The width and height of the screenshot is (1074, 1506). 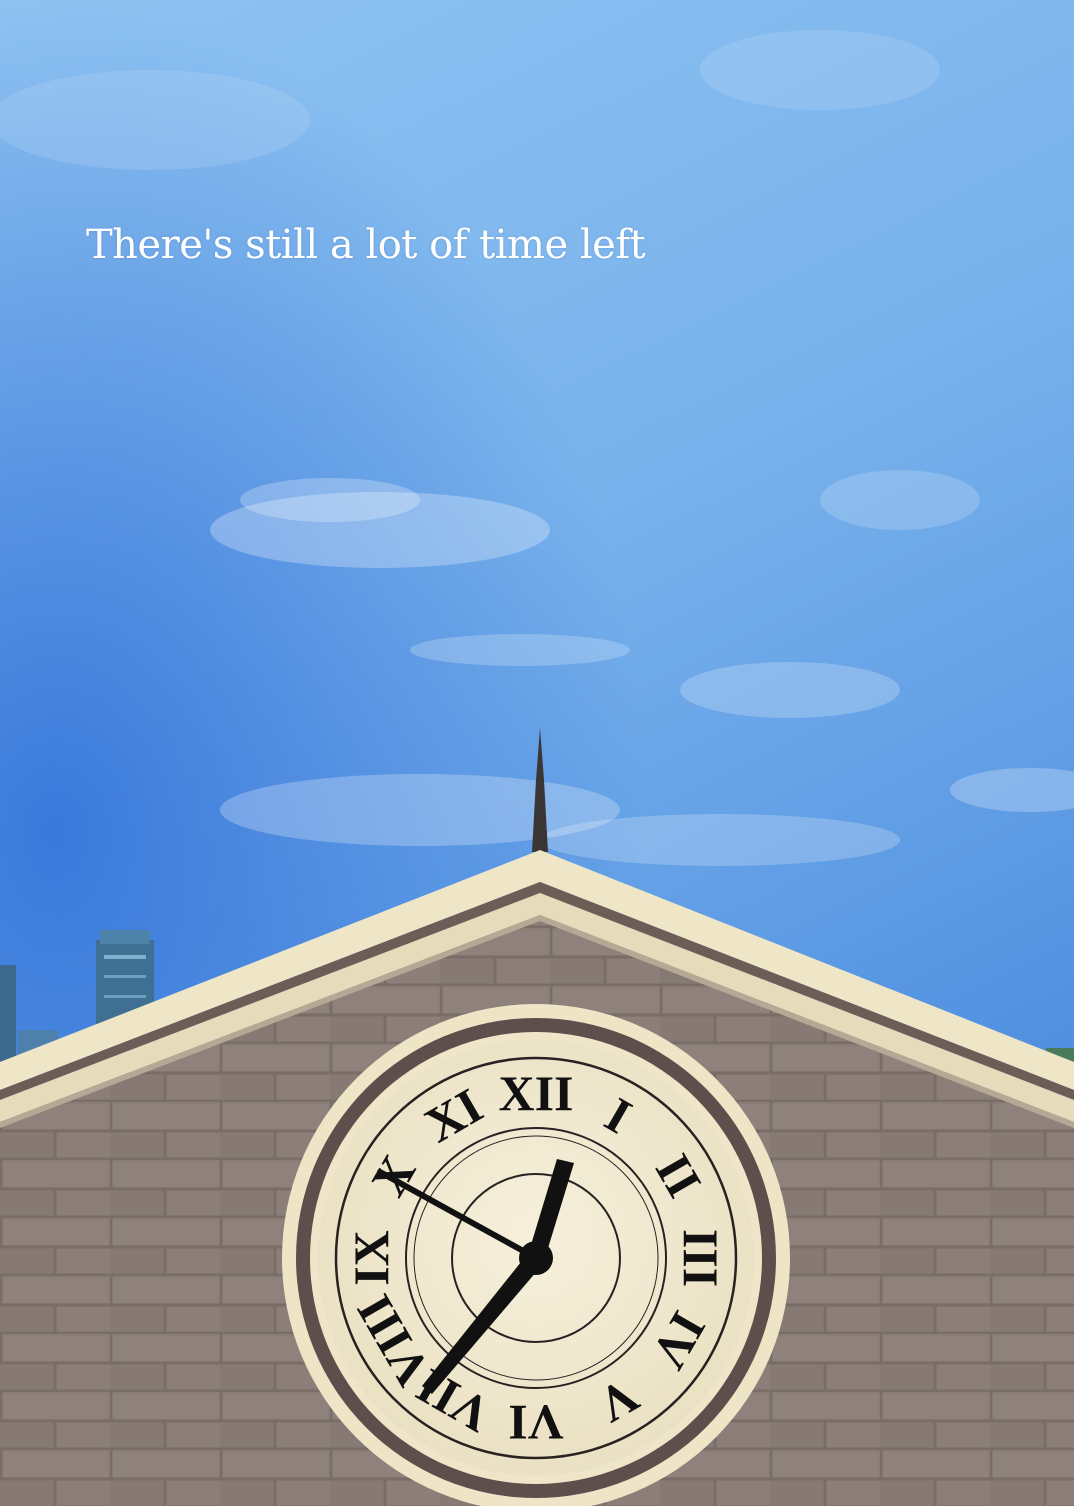 What do you see at coordinates (371, 1258) in the screenshot?
I see `clock-numeral-ix: IX` at bounding box center [371, 1258].